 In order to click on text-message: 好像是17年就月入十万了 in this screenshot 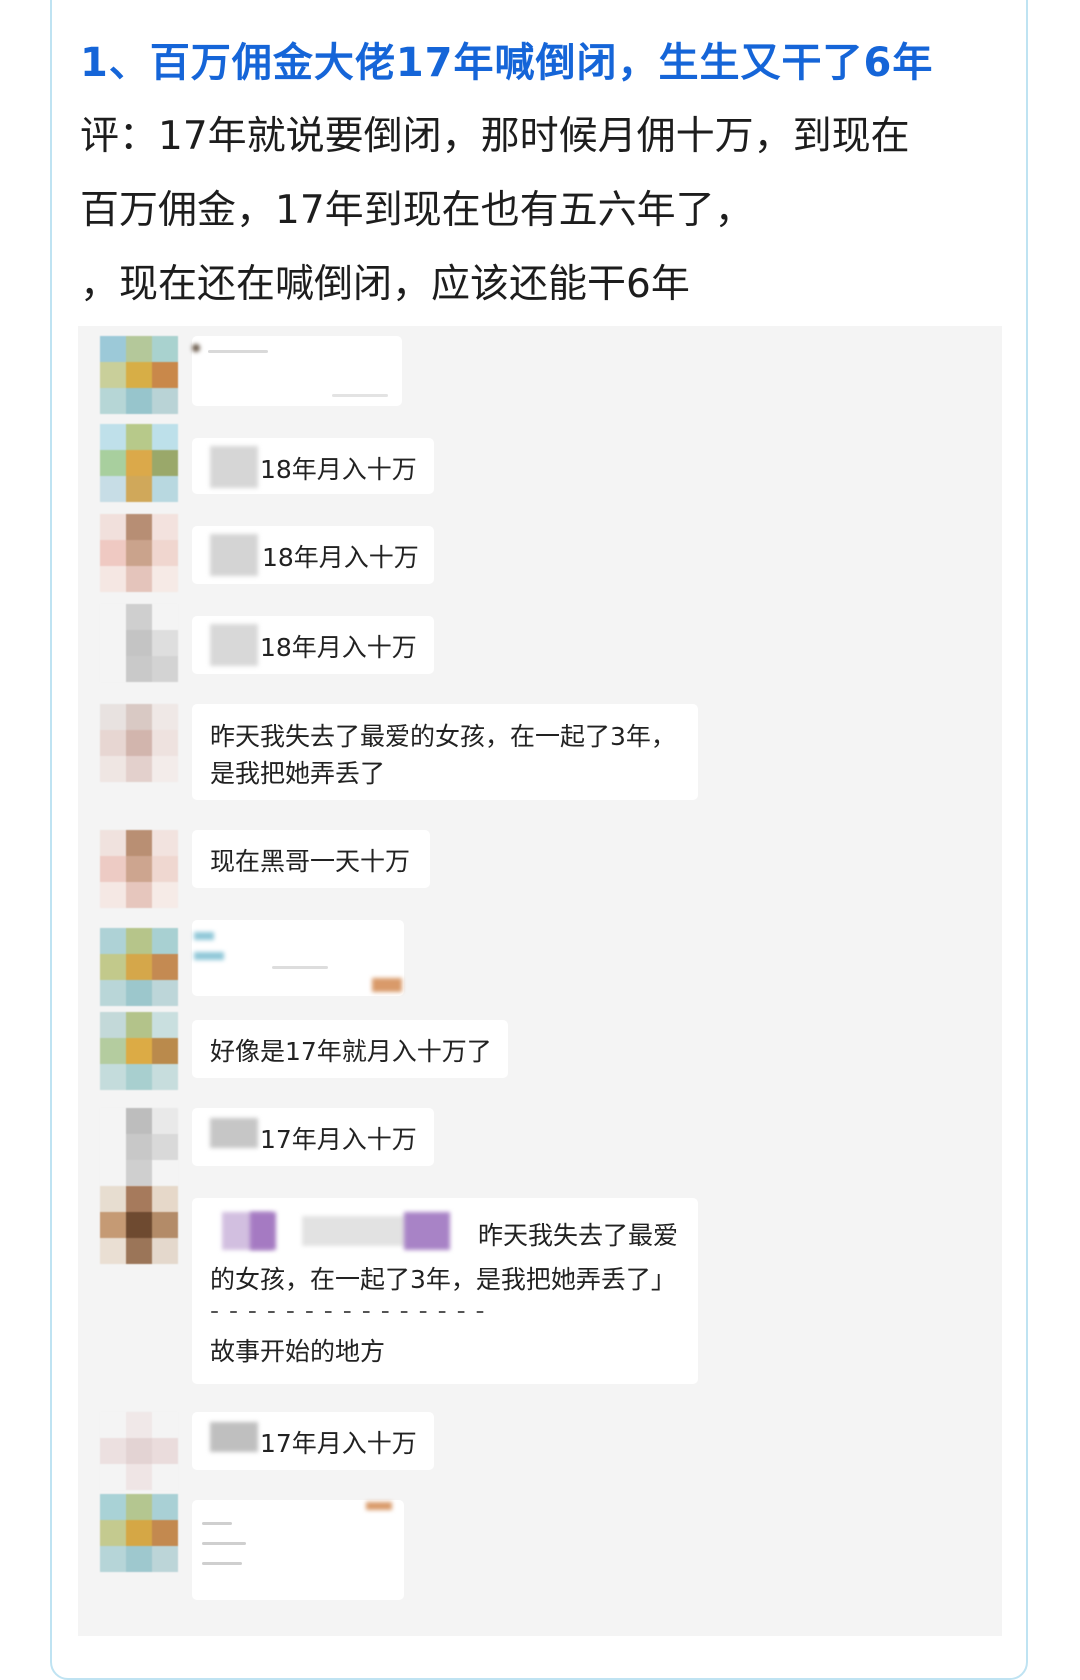, I will do `click(350, 1049)`.